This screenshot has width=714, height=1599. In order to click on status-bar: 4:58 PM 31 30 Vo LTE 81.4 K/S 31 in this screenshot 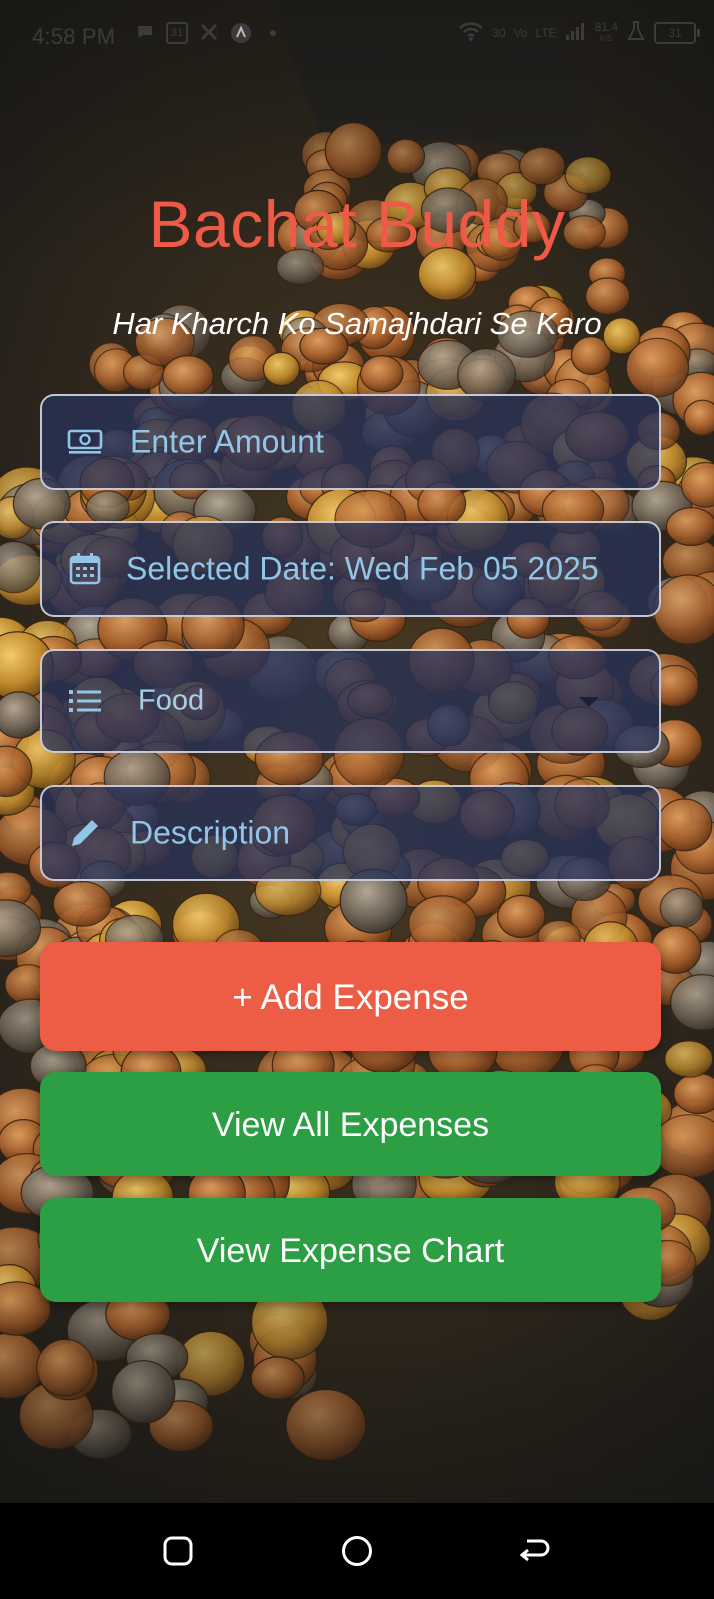, I will do `click(357, 35)`.